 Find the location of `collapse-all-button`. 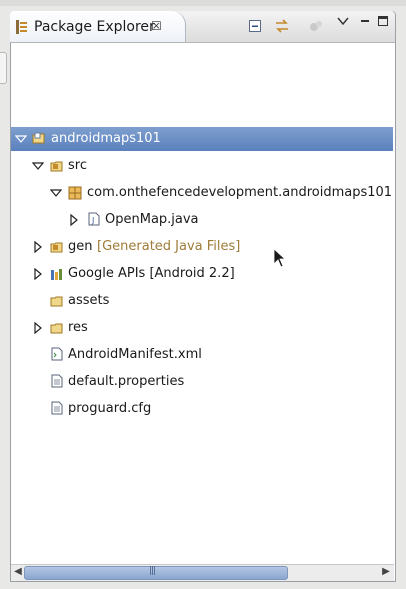

collapse-all-button is located at coordinates (255, 26).